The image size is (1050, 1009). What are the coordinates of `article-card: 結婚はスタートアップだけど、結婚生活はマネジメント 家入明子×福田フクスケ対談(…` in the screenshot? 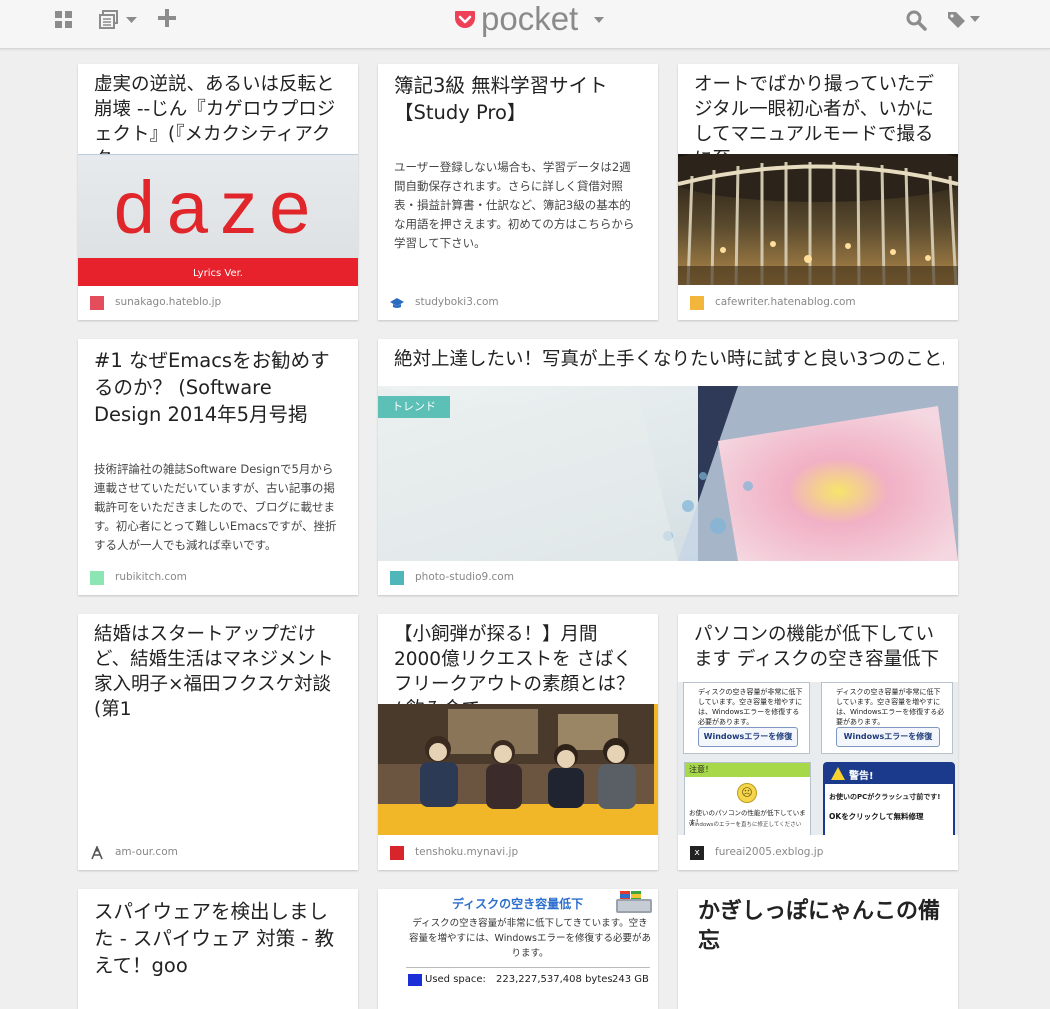 It's located at (218, 742).